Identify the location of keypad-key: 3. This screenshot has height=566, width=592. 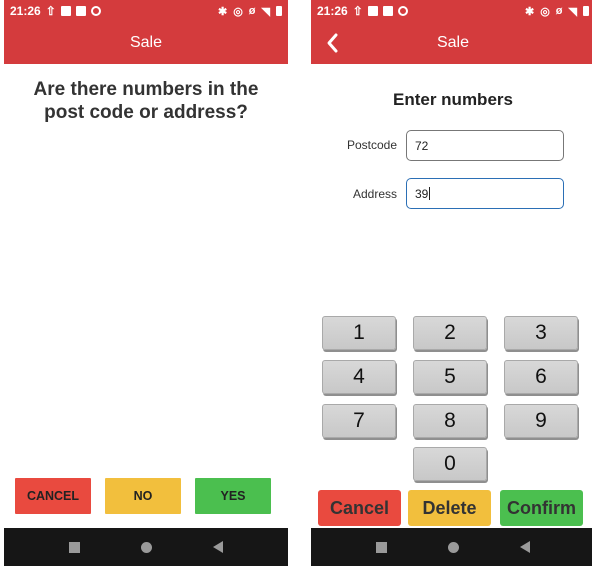
(541, 333).